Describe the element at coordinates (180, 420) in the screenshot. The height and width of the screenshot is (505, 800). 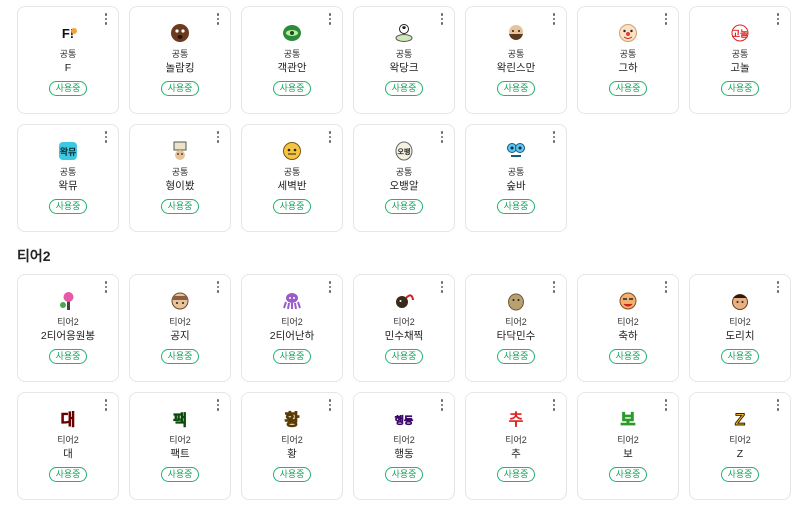
I see `svg-text: 팩` at that location.